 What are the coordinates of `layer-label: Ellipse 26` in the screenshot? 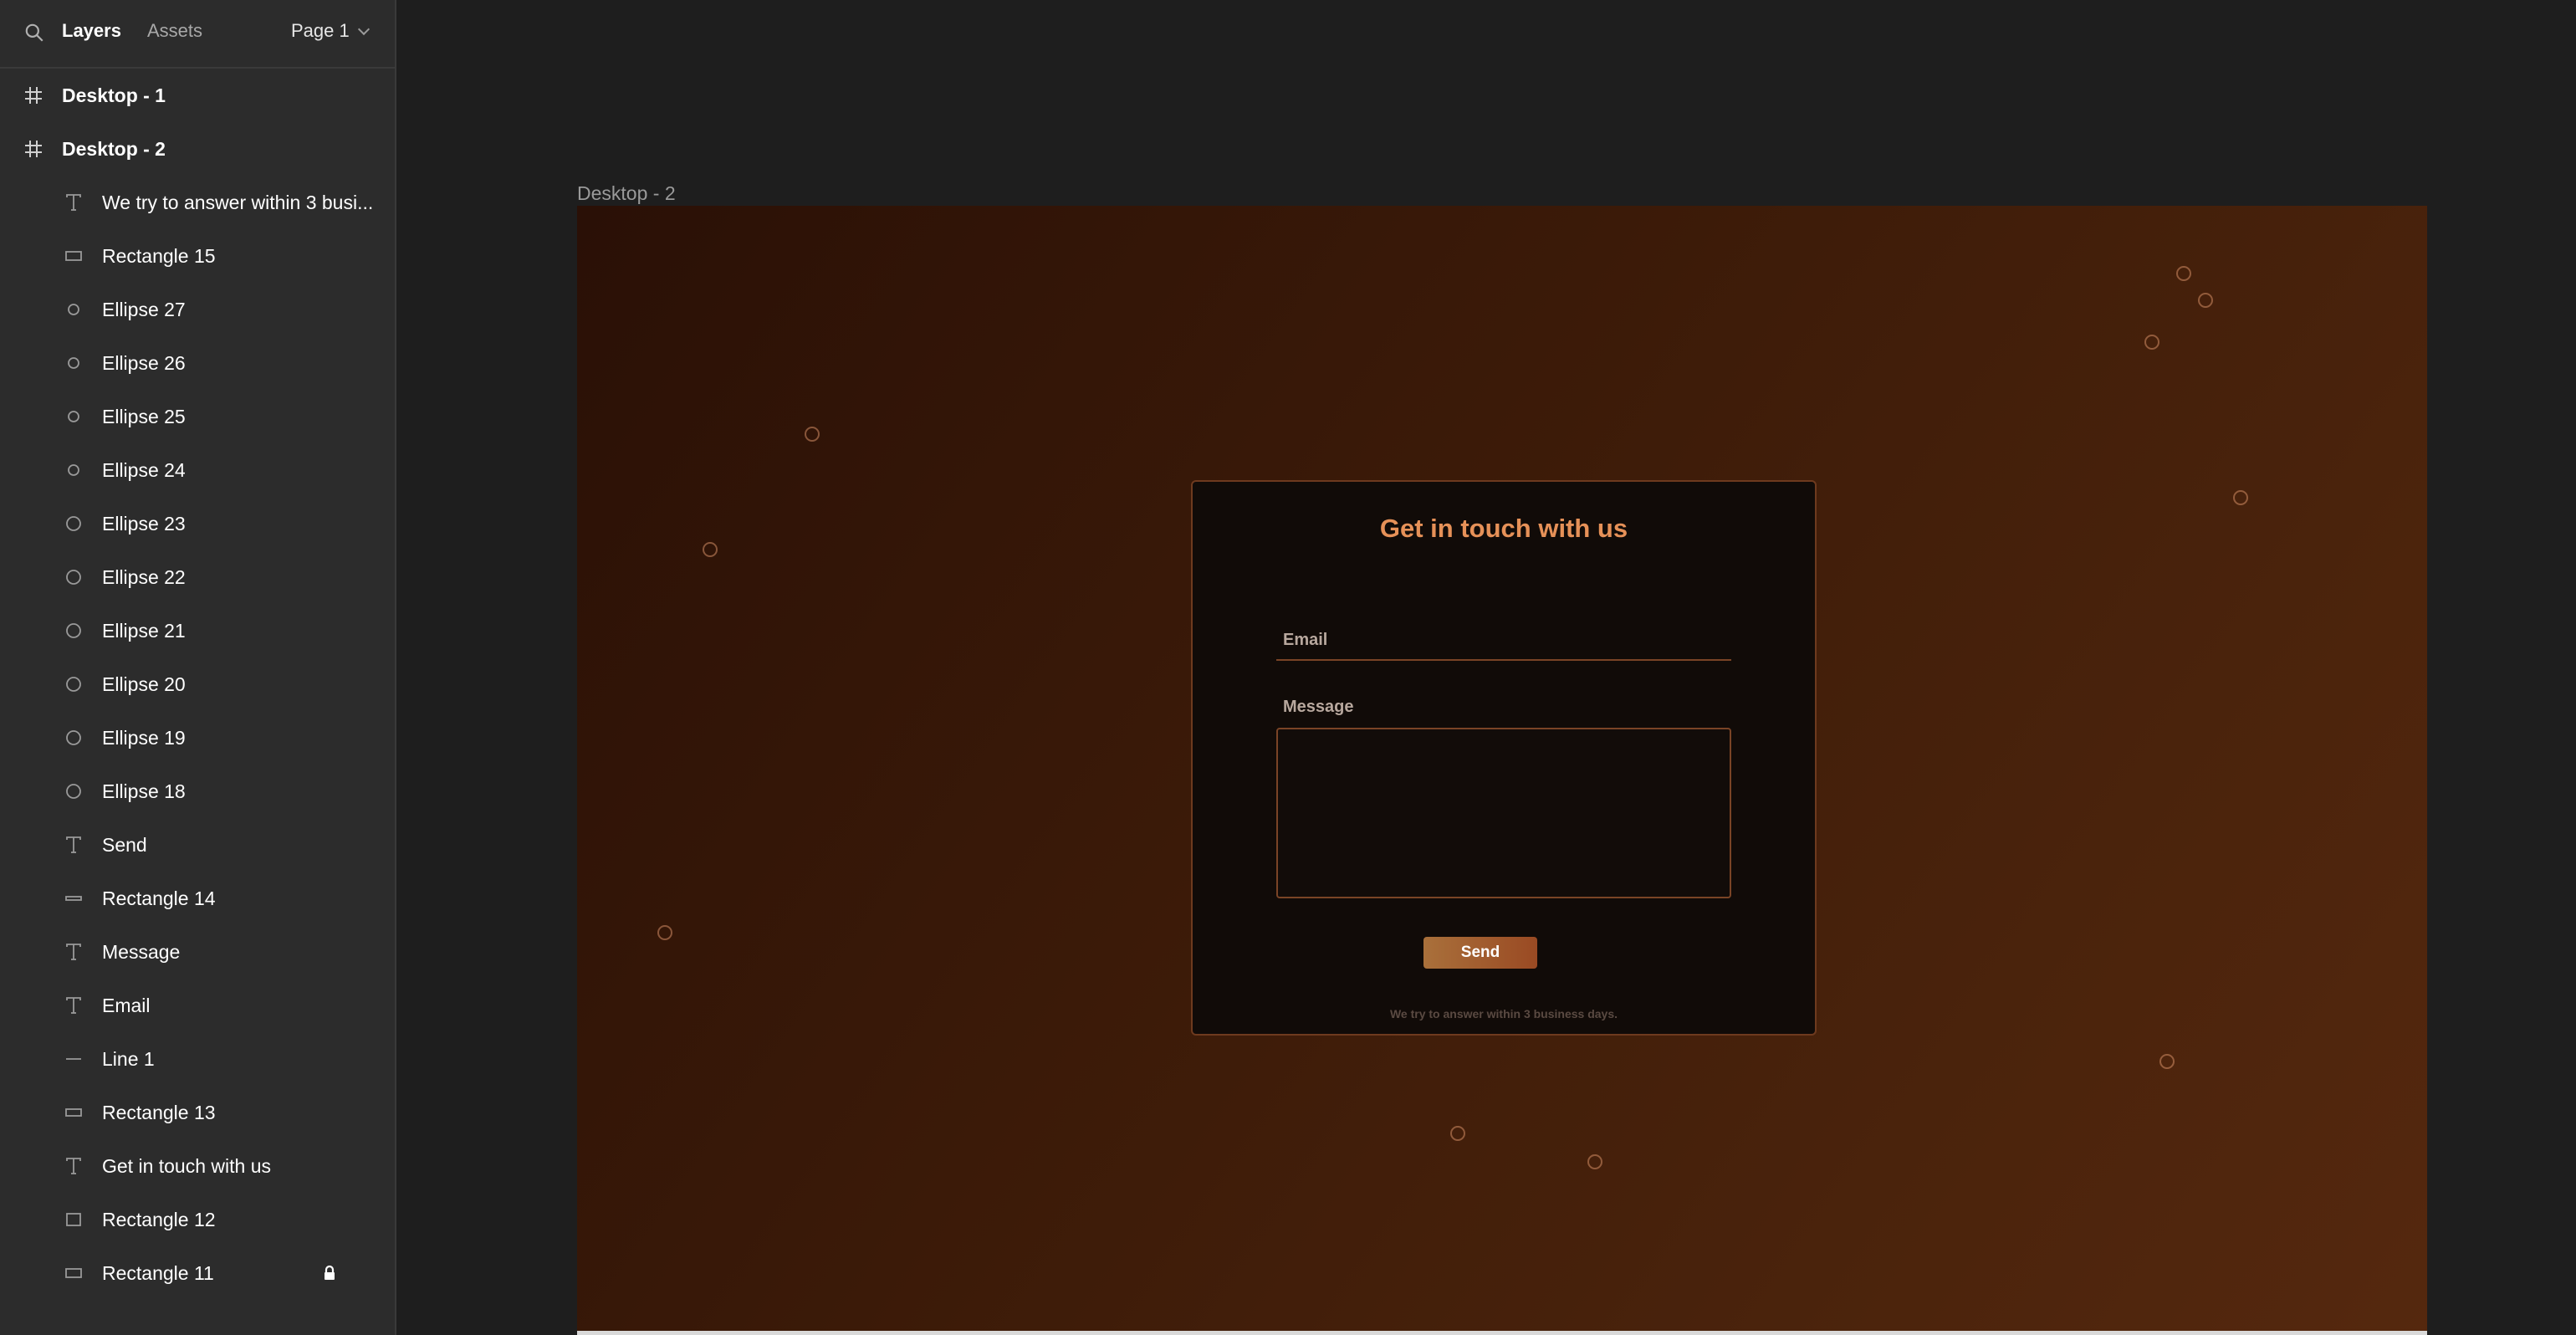 It's located at (144, 363).